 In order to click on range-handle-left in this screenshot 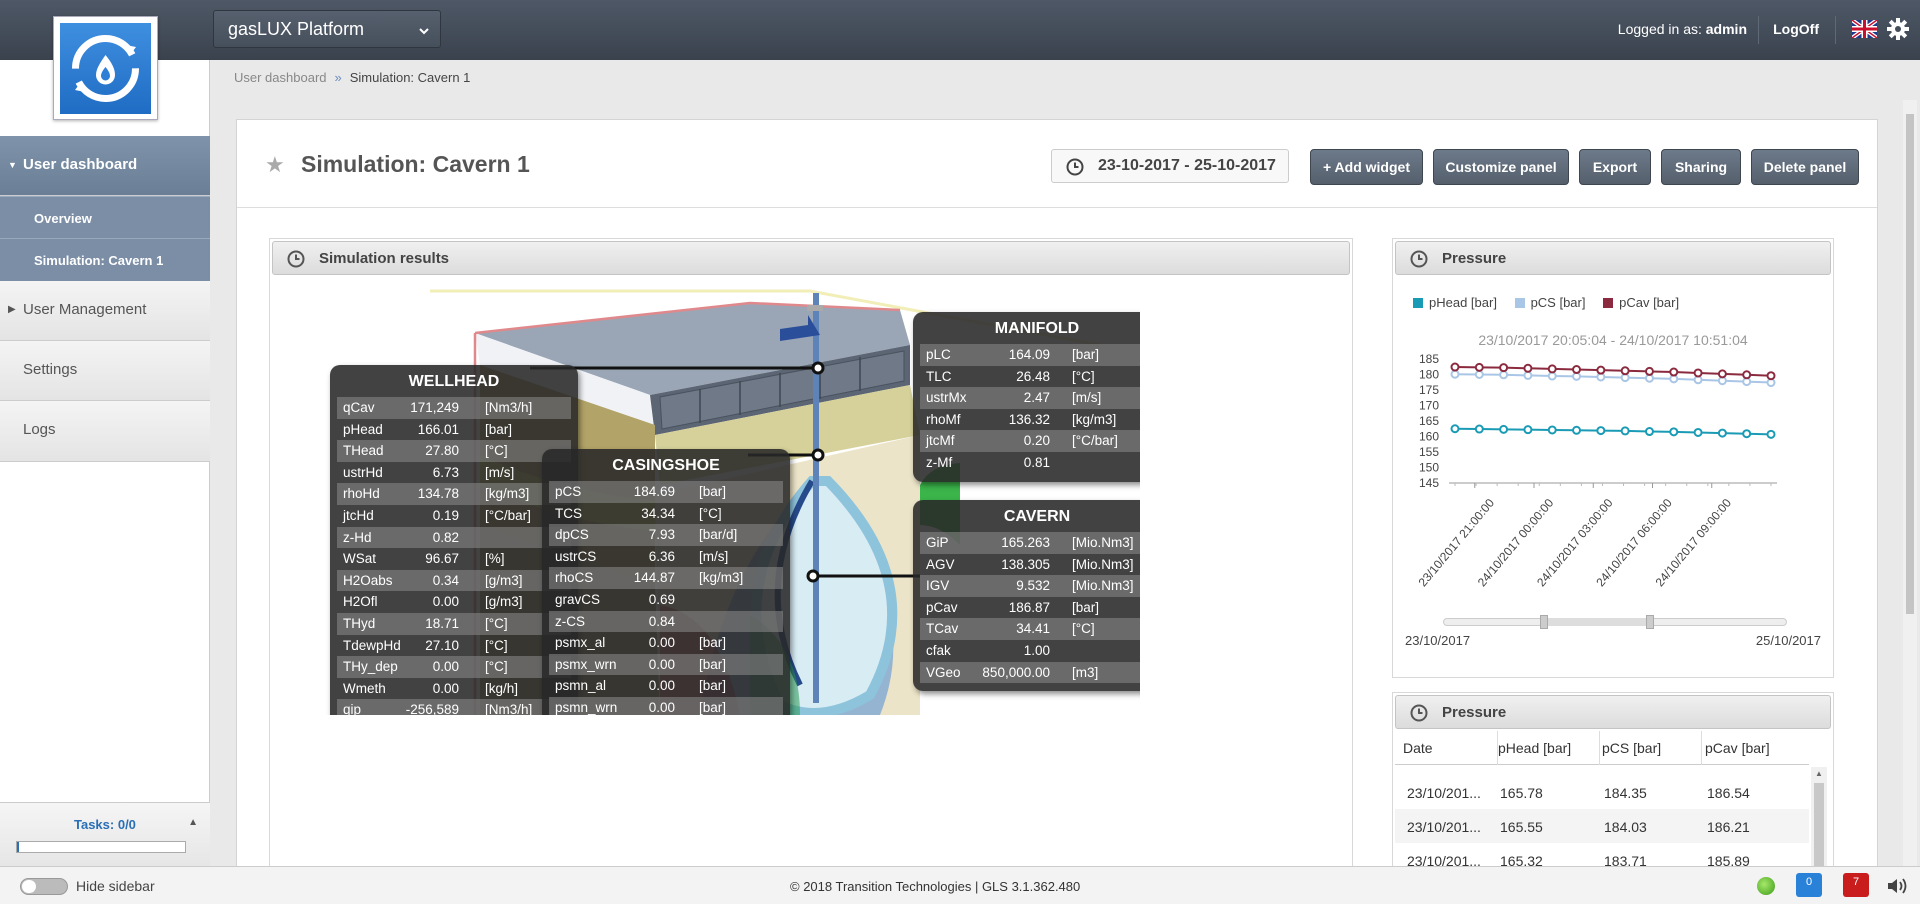, I will do `click(1544, 622)`.